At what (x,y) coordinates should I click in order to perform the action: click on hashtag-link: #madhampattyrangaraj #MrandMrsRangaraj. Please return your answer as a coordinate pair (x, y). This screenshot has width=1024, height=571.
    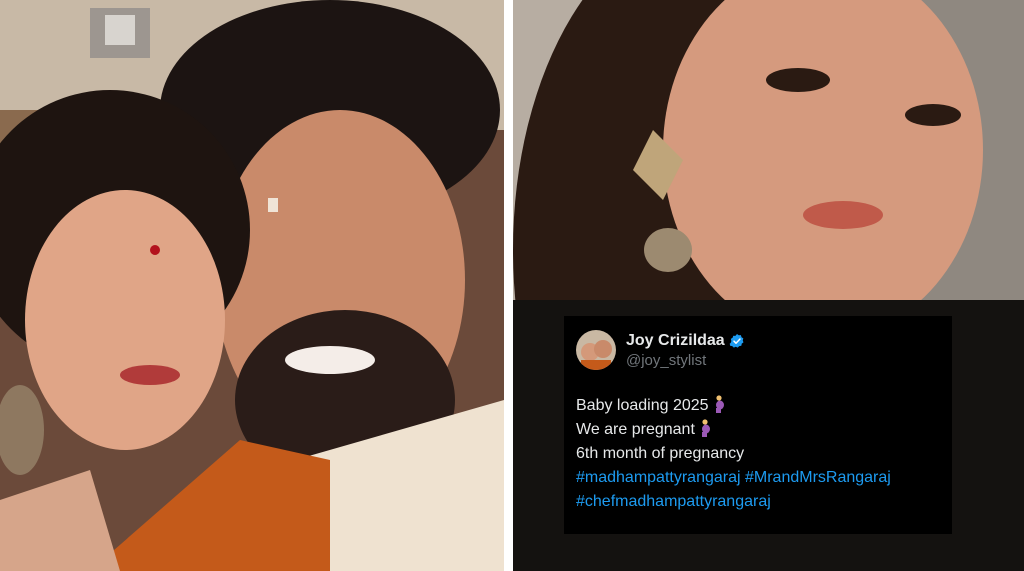
    Looking at the image, I should click on (758, 478).